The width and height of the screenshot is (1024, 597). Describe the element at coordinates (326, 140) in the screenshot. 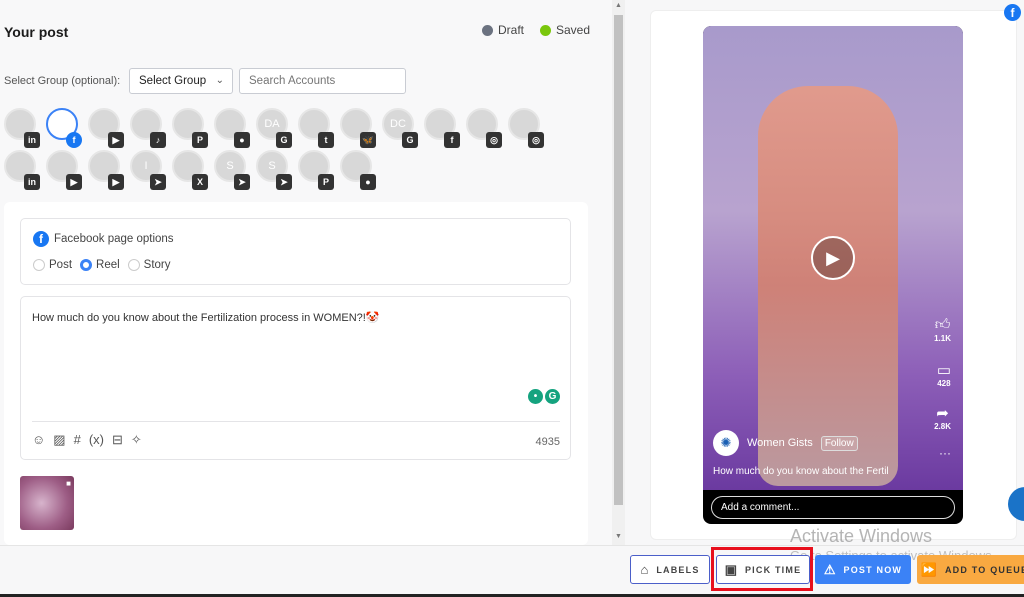

I see `tumblr-icon: t` at that location.